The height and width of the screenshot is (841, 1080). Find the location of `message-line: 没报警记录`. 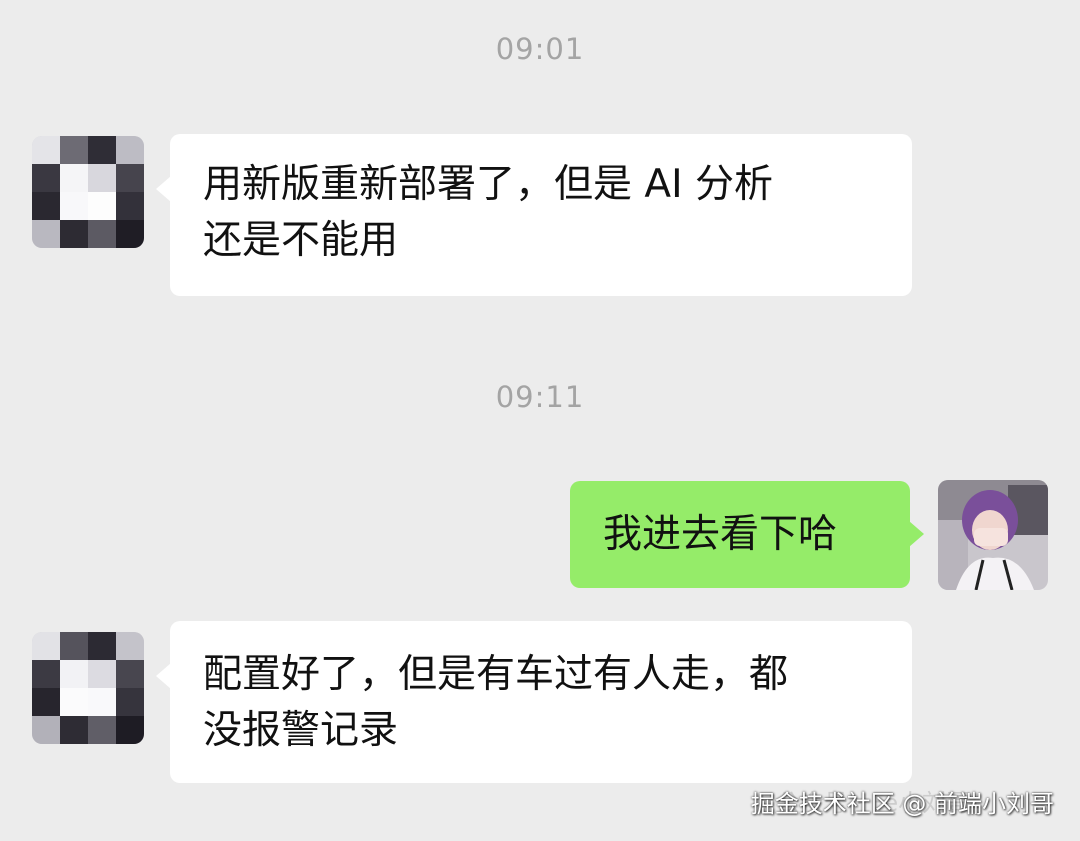

message-line: 没报警记录 is located at coordinates (301, 730).